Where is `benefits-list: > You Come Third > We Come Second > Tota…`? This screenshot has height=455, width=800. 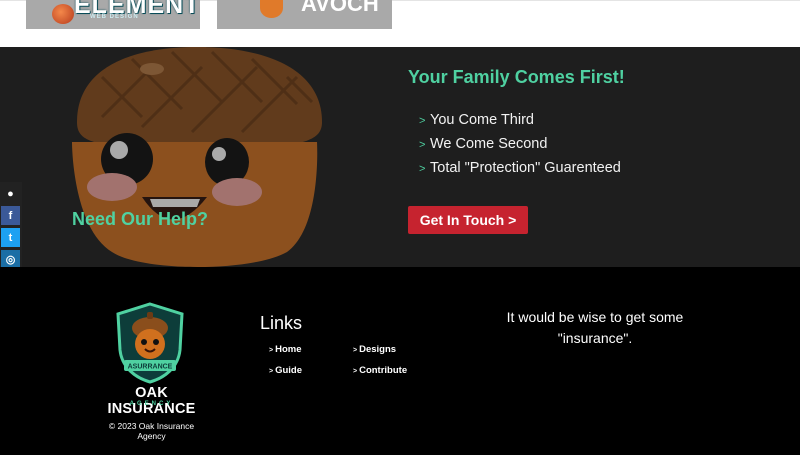 benefits-list: > You Come Third > We Come Second > Tota… is located at coordinates (520, 144).